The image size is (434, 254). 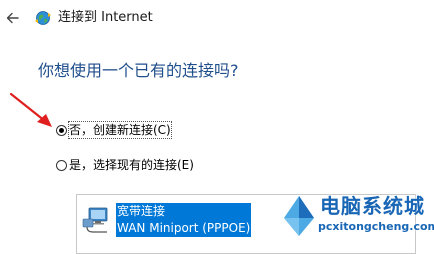 I want to click on window-title: 连接到 Internet, so click(x=105, y=17).